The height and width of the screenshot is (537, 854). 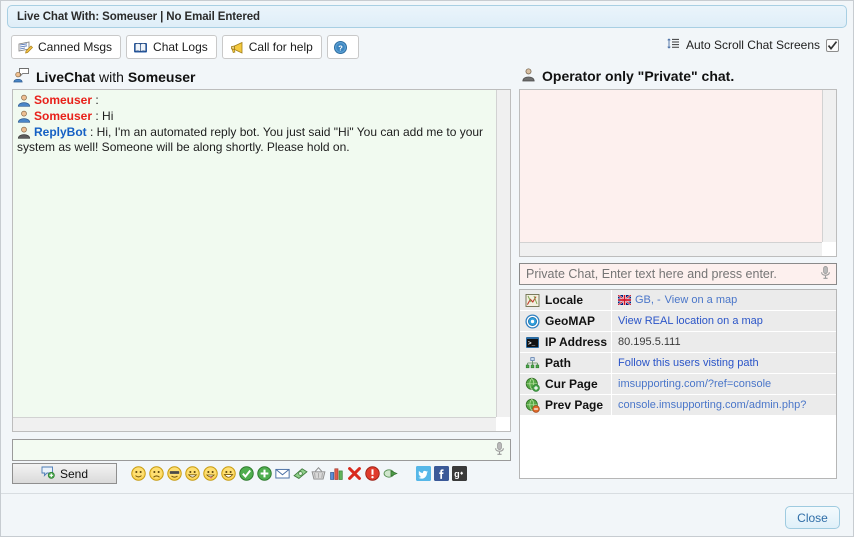 I want to click on info-row-label: GeoMAP, so click(x=566, y=321).